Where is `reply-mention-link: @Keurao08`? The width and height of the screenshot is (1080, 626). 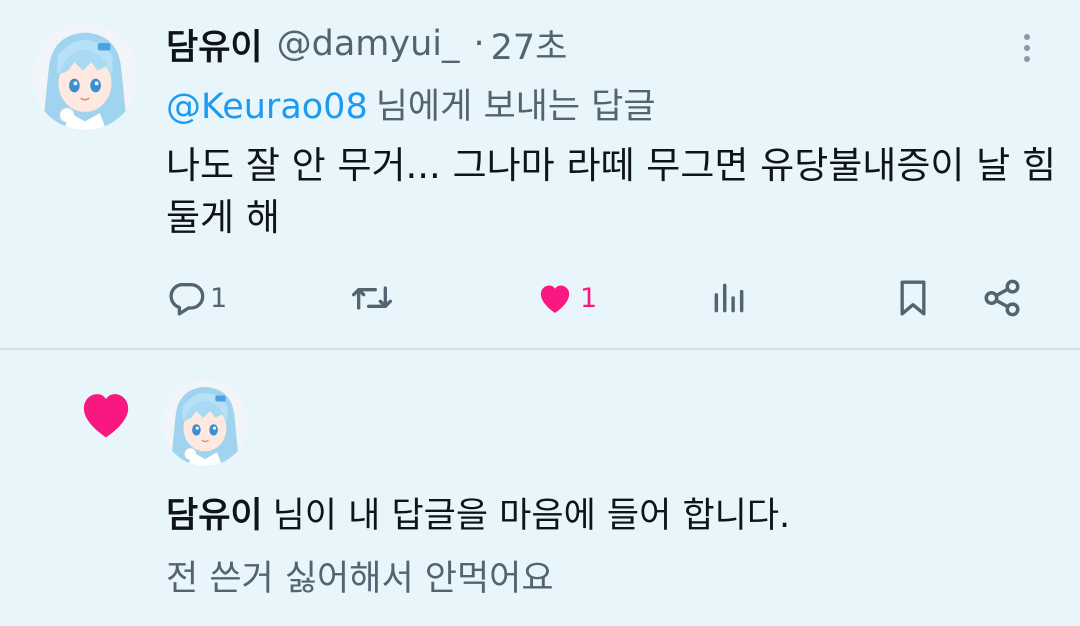
reply-mention-link: @Keurao08 is located at coordinates (267, 107).